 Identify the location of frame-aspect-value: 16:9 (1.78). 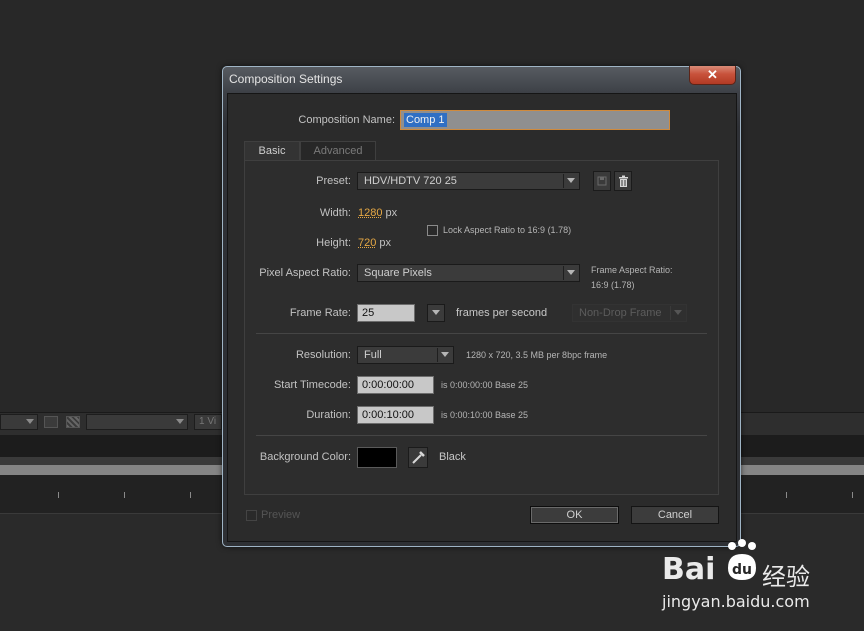
(613, 285).